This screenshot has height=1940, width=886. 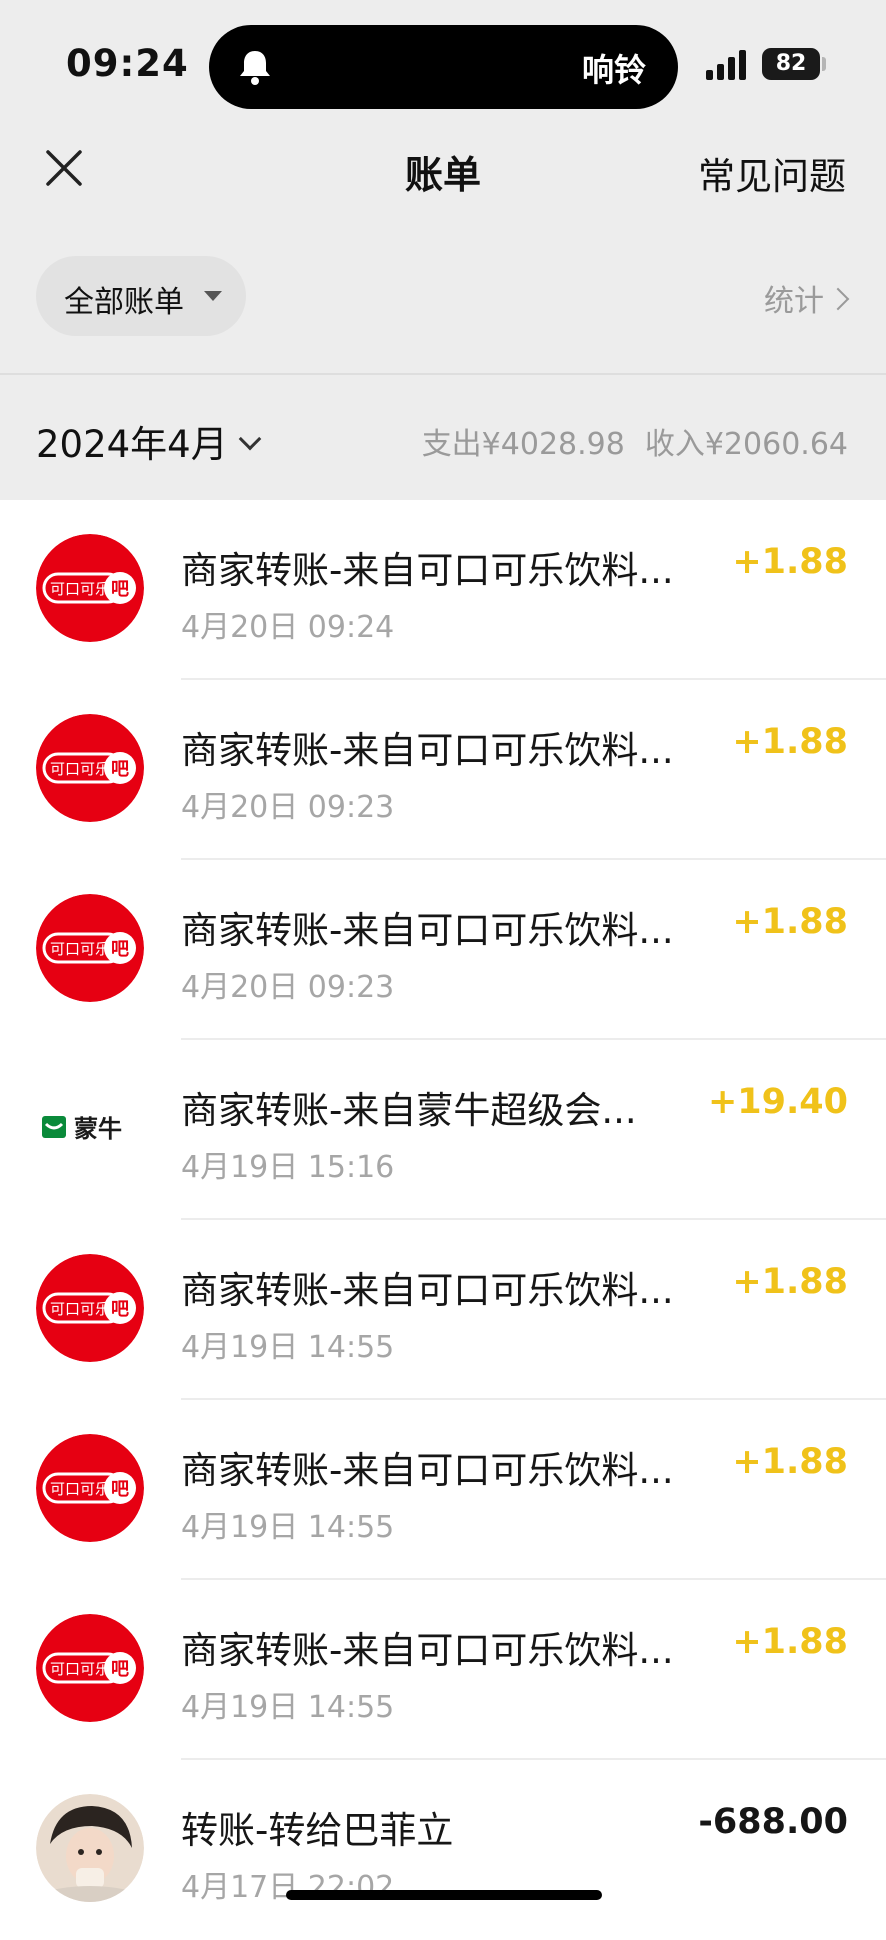 I want to click on battery-tip, so click(x=824, y=64).